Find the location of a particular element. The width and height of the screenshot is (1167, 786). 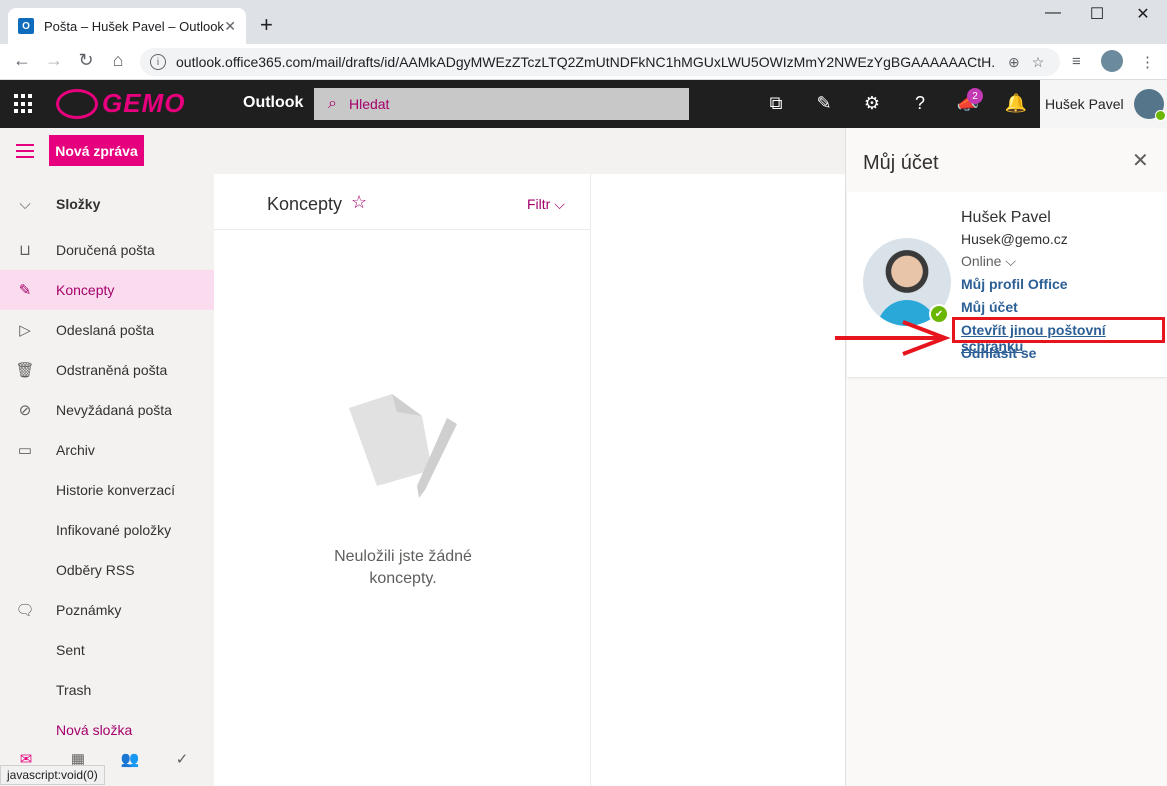

folder-item-notes: 🗨 Poznámky is located at coordinates (107, 610).